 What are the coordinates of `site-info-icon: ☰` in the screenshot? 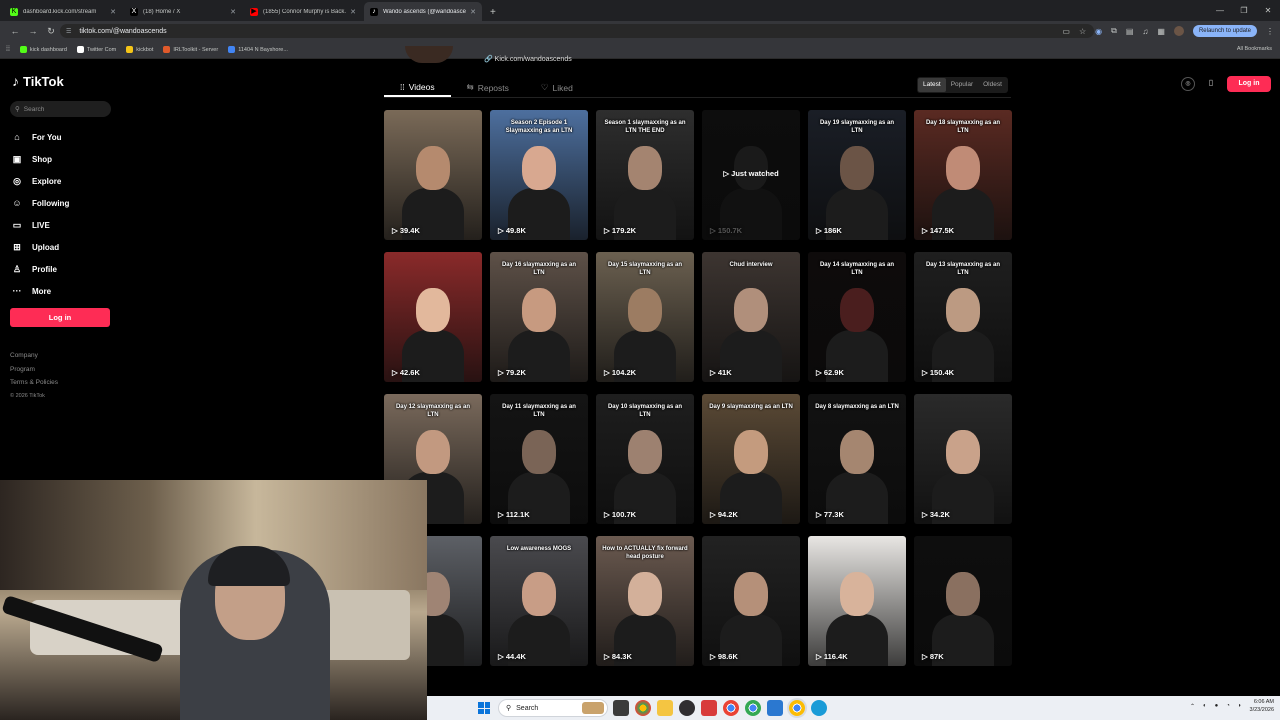 It's located at (68, 31).